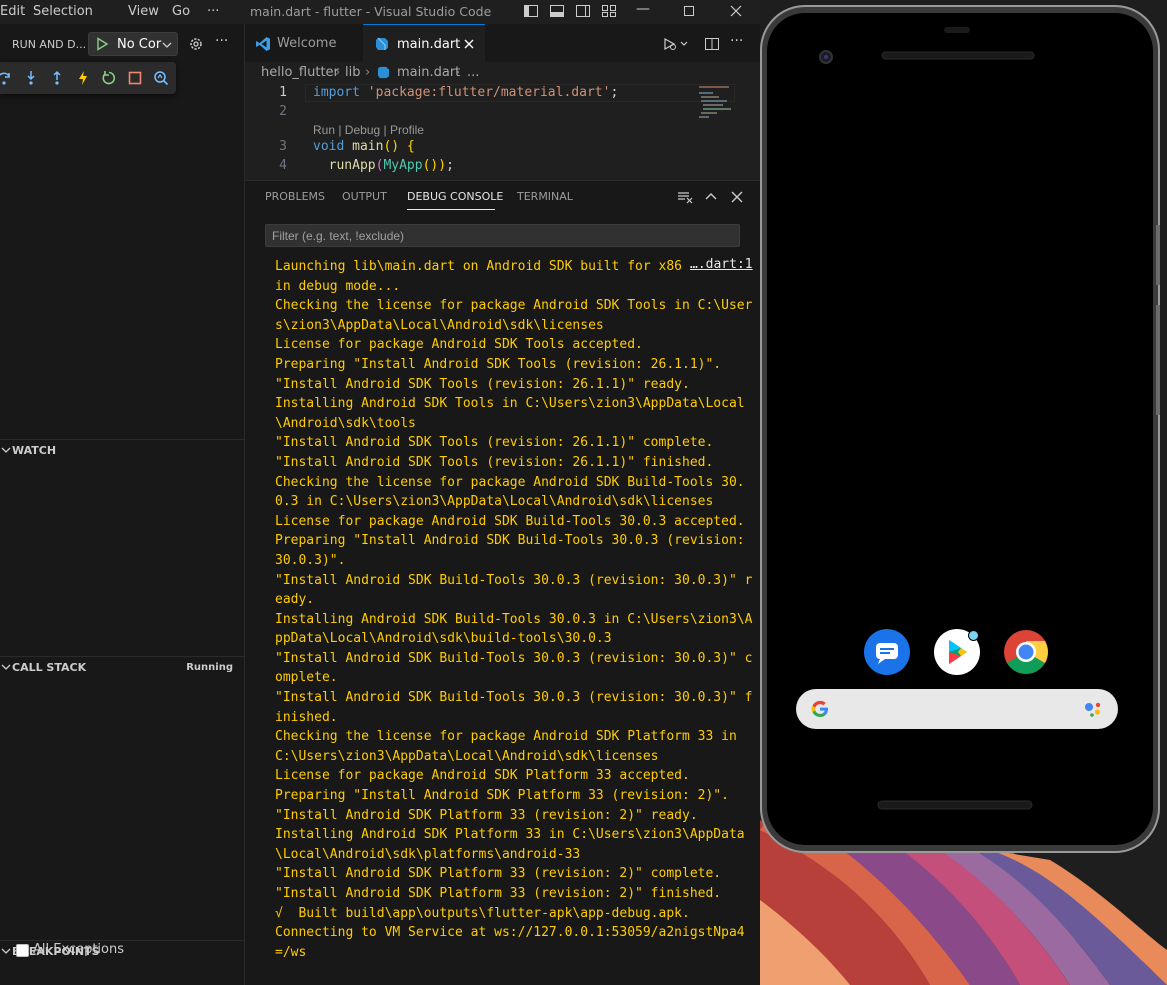 Image resolution: width=1167 pixels, height=985 pixels. Describe the element at coordinates (957, 709) in the screenshot. I see `google-search-bar` at that location.